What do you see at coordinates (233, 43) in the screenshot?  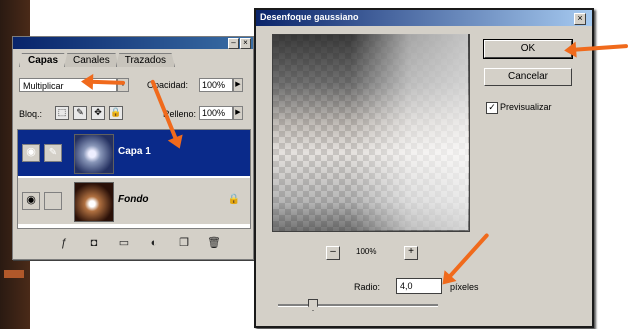 I see `minimize-icon: –` at bounding box center [233, 43].